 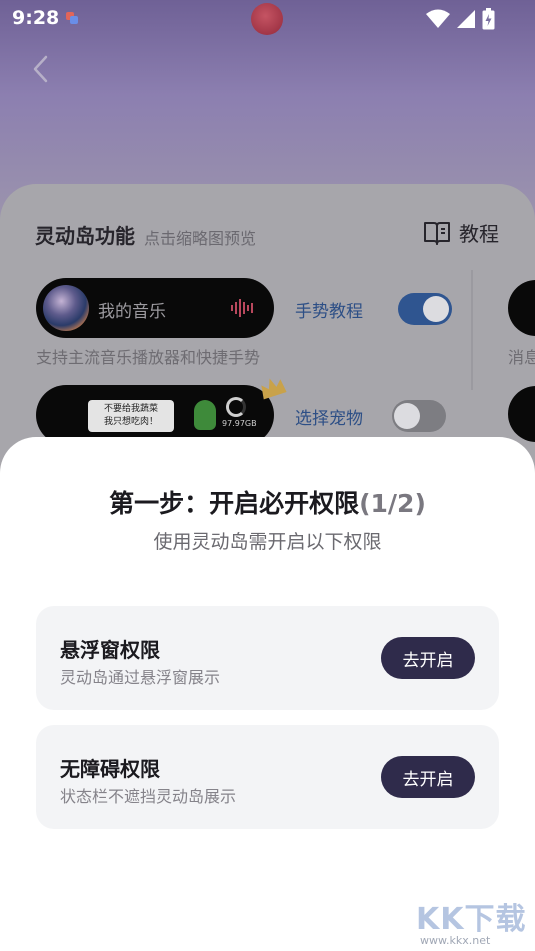 I want to click on music-toggle, so click(x=425, y=309).